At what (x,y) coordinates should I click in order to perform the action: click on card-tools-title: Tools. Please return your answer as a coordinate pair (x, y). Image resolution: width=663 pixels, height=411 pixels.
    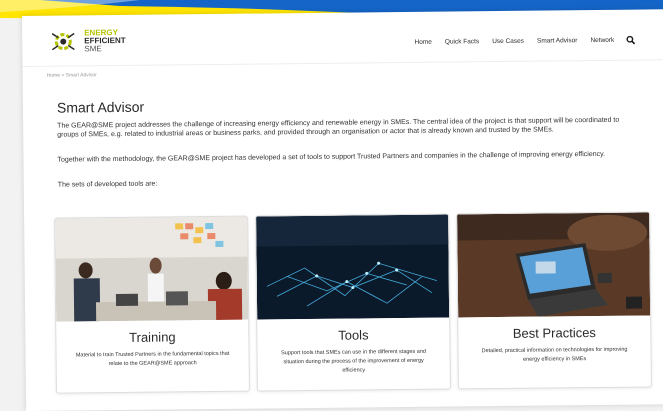
    Looking at the image, I should click on (353, 335).